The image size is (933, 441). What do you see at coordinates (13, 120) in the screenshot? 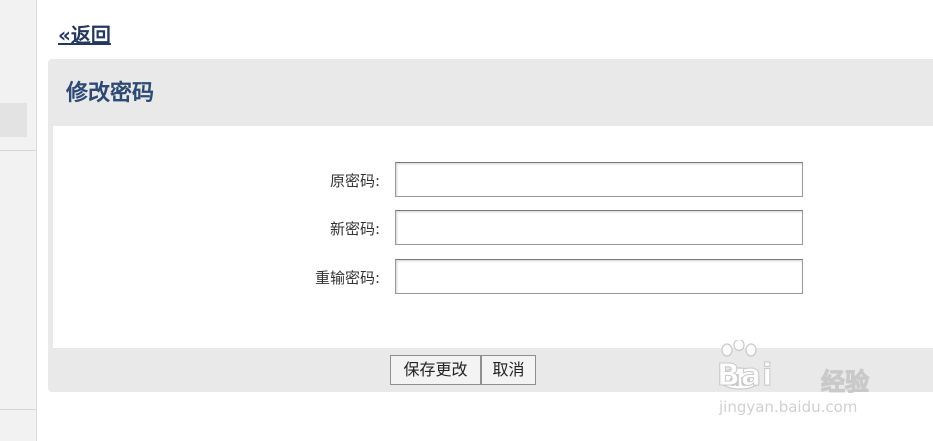
I see `sidebar-active-tab` at bounding box center [13, 120].